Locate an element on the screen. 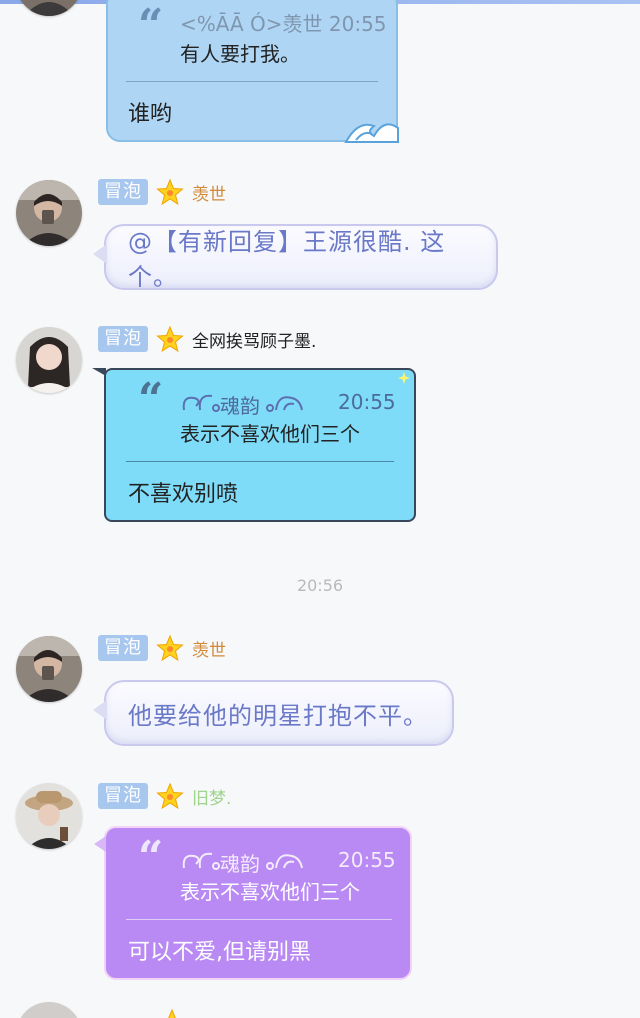  quote-reply-bubble: “ 魂韵 20:55 表示不喜欢他们三个 不喜欢别喷 is located at coordinates (254, 445).